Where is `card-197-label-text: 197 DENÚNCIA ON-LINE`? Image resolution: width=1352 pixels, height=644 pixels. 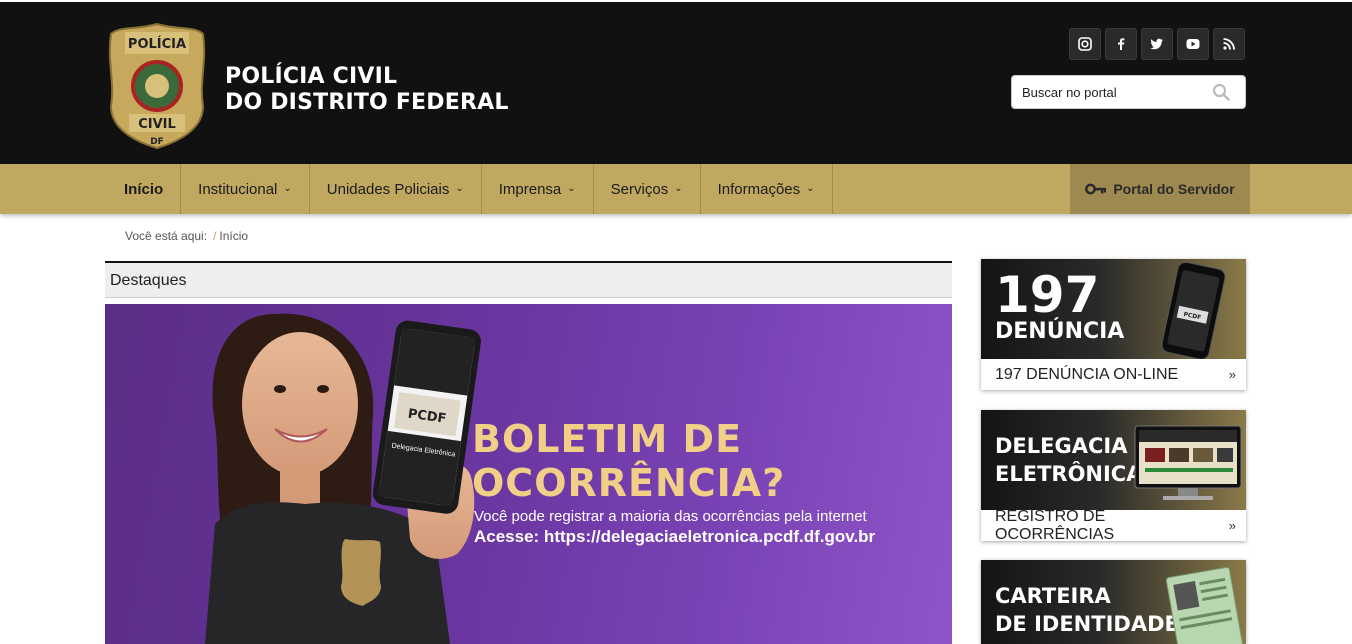 card-197-label-text: 197 DENÚNCIA ON-LINE is located at coordinates (1087, 374).